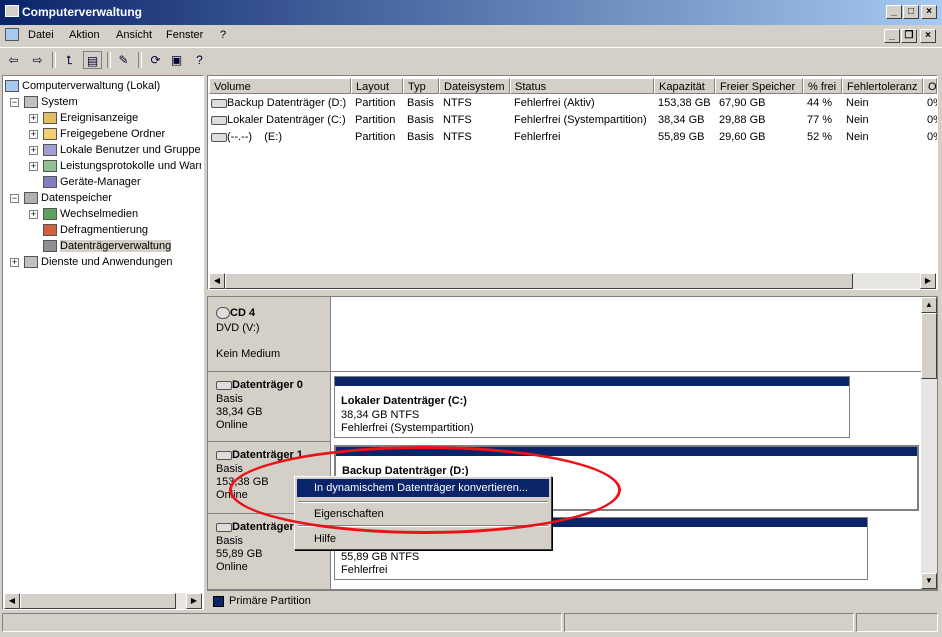  What do you see at coordinates (684, 86) in the screenshot?
I see `column-header: Kapazität` at bounding box center [684, 86].